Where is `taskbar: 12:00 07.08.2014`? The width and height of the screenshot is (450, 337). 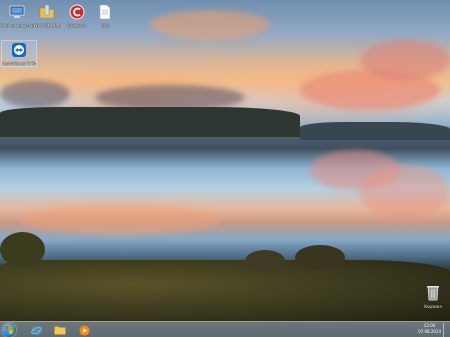 taskbar: 12:00 07.08.2014 is located at coordinates (225, 329).